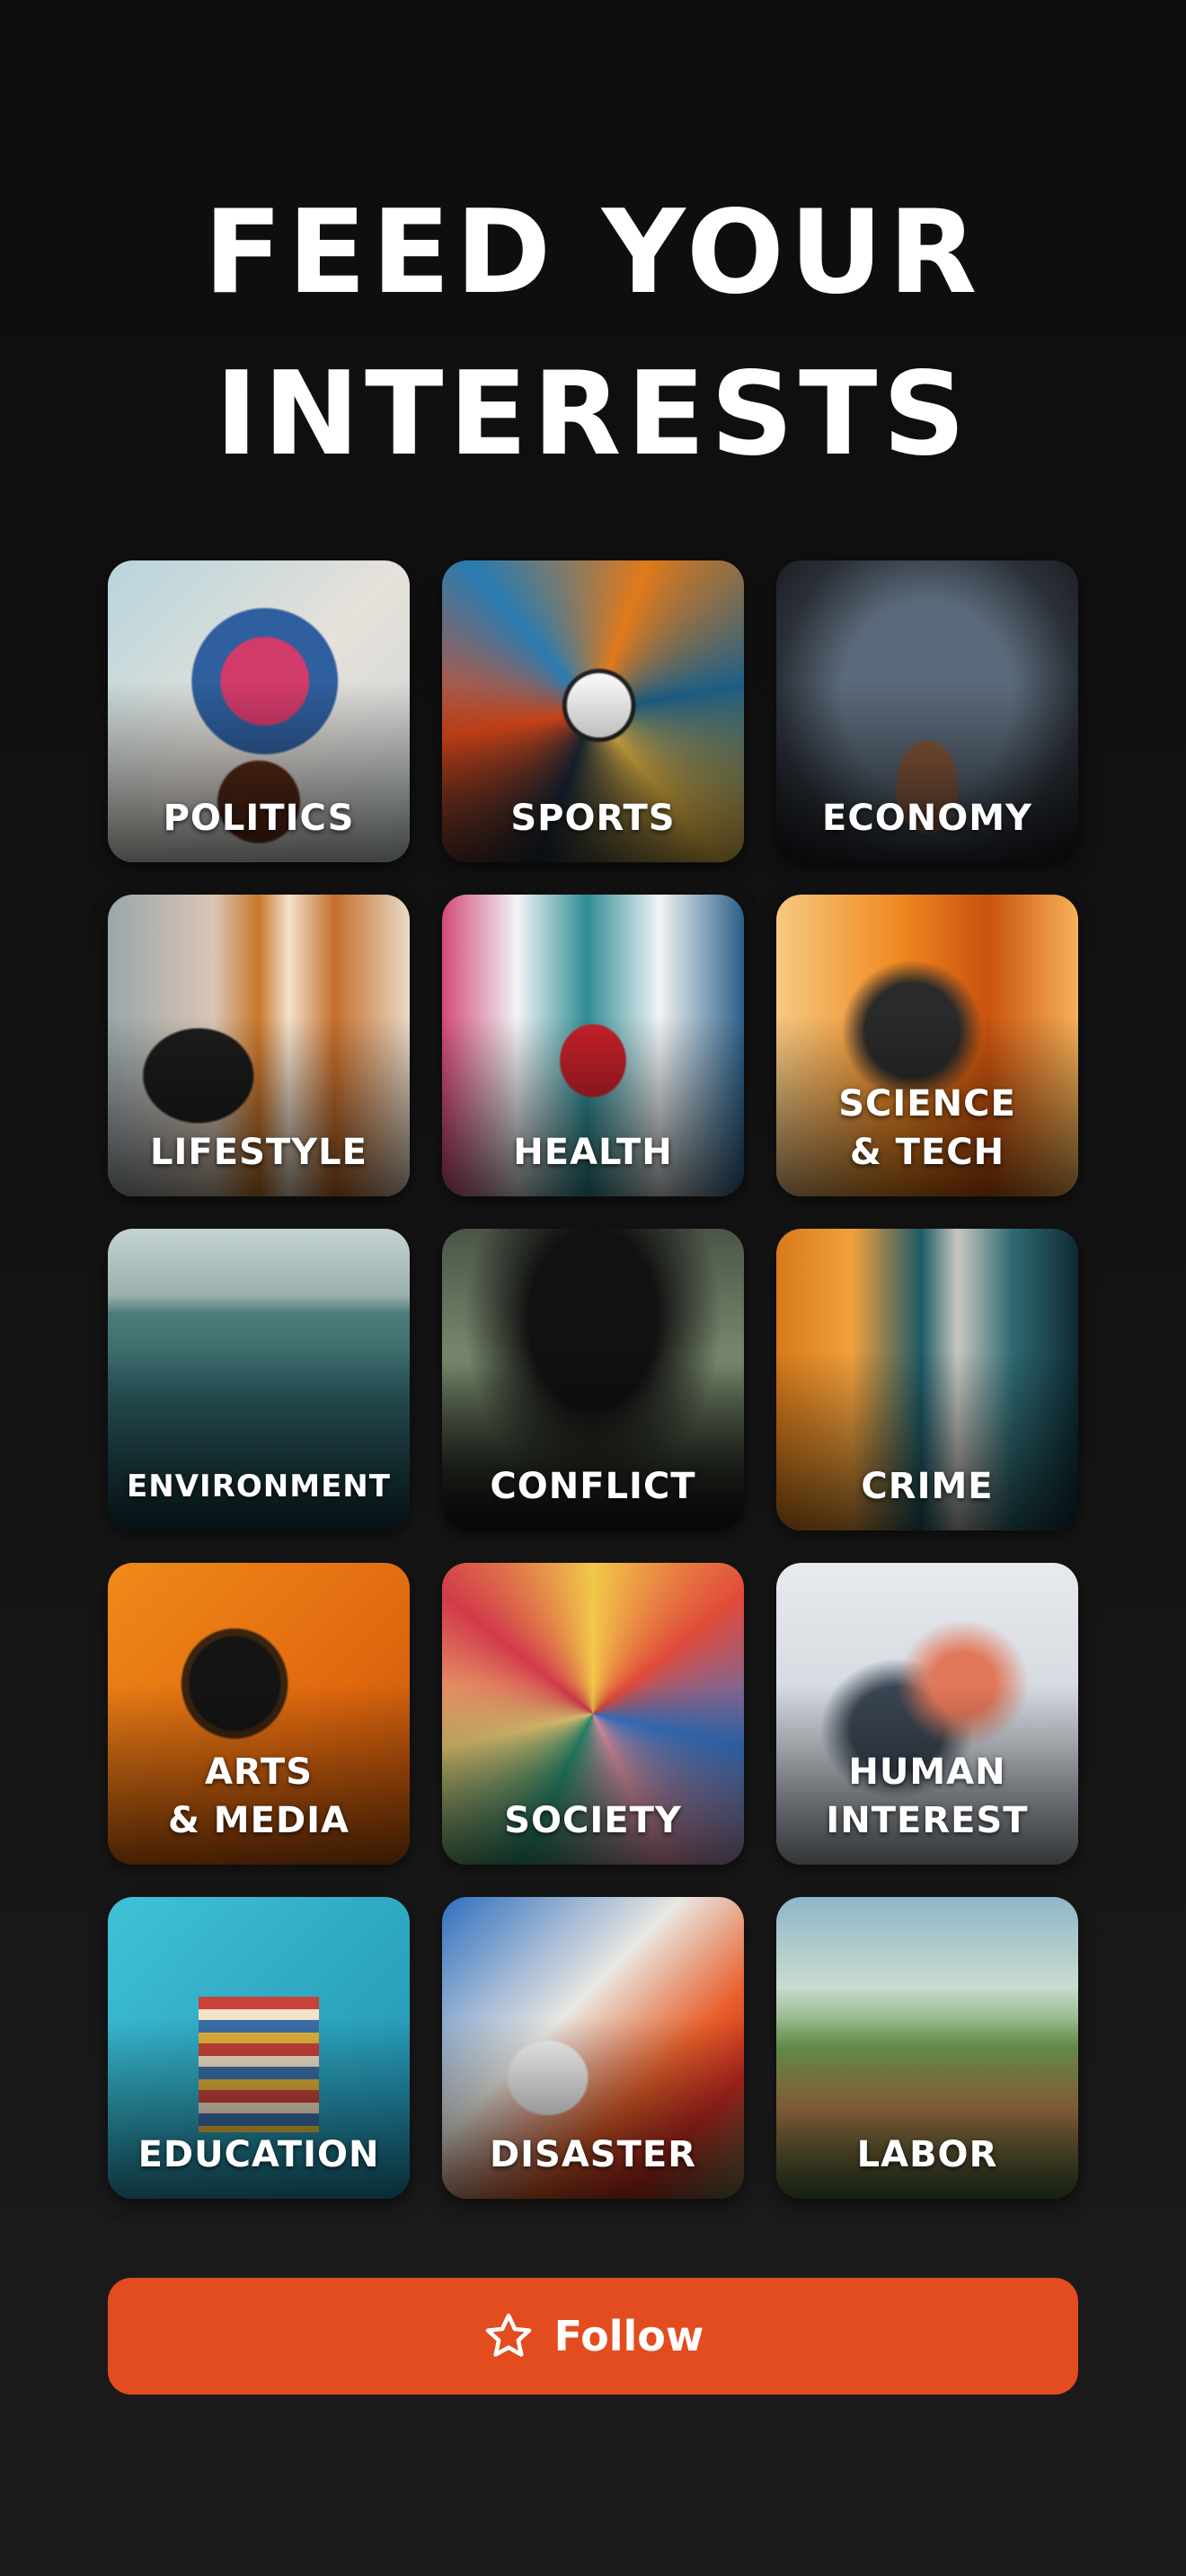  Describe the element at coordinates (593, 1045) in the screenshot. I see `interest-tile-health: HEALTH` at that location.